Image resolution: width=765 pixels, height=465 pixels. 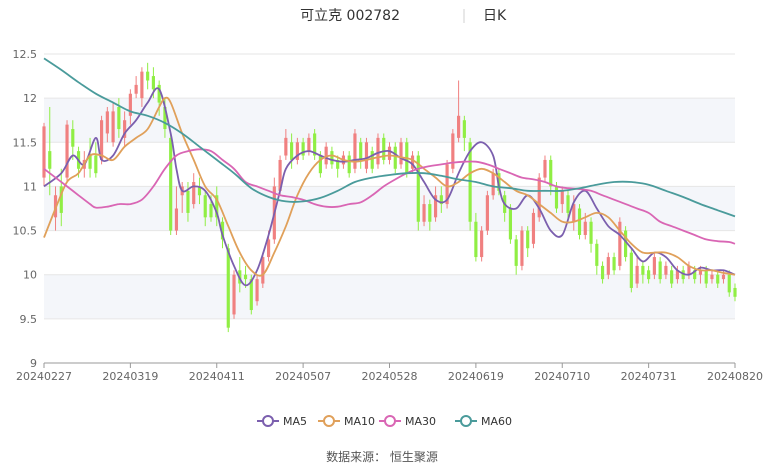 What do you see at coordinates (30, 98) in the screenshot?
I see `y-tick-label: 12` at bounding box center [30, 98].